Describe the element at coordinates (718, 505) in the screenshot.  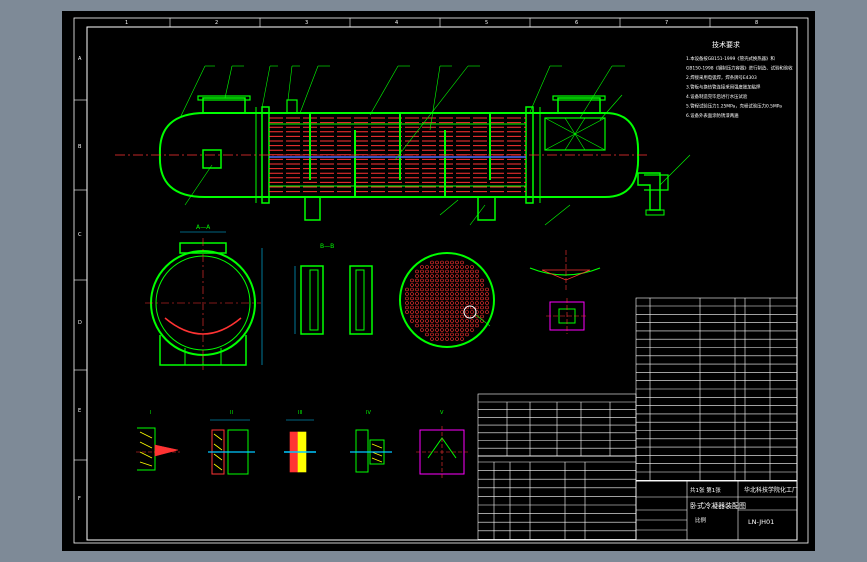
I see `drawing-title: 卧式冷凝器装配图` at that location.